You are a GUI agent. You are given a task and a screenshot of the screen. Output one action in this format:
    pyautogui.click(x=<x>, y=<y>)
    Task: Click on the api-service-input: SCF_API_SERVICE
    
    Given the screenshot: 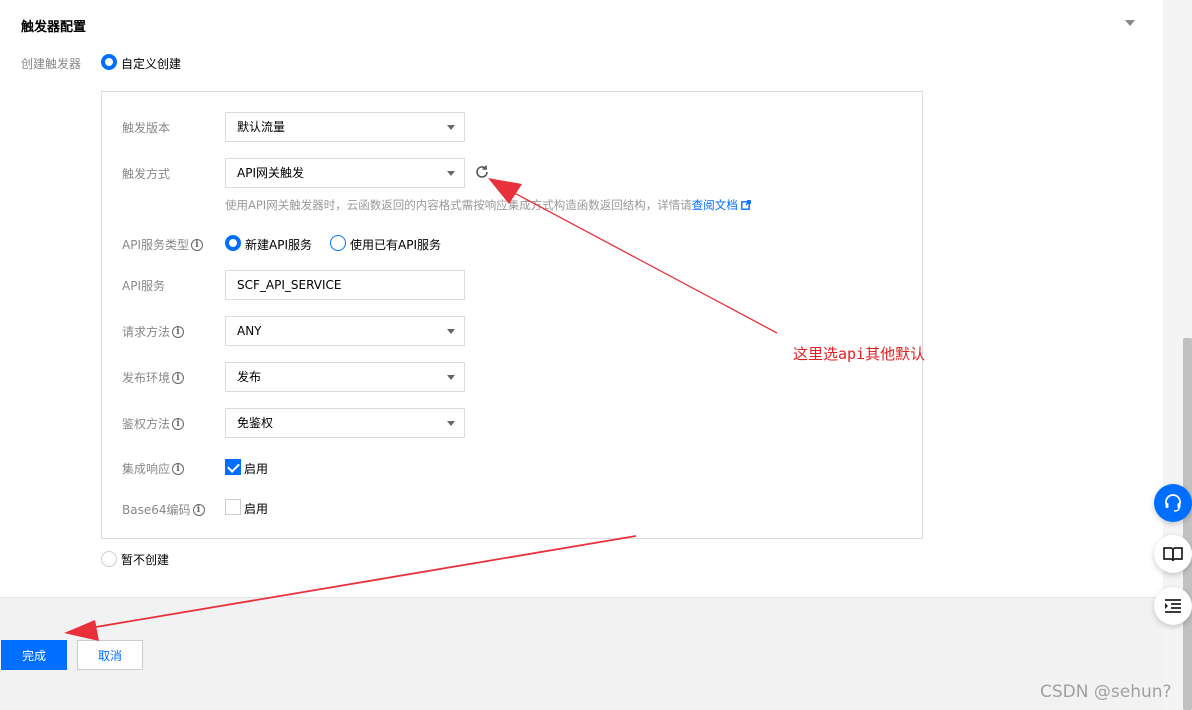 What is the action you would take?
    pyautogui.click(x=345, y=285)
    